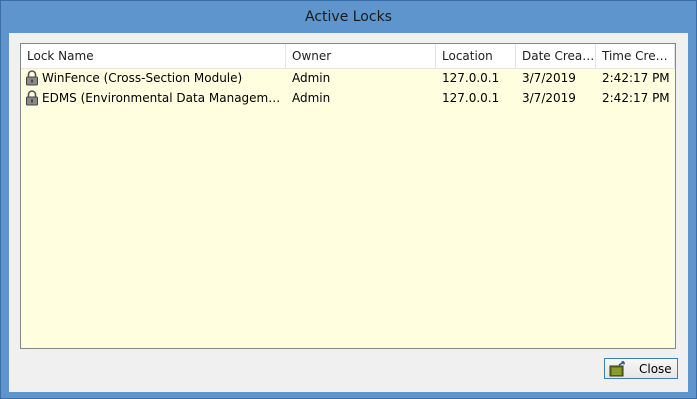 This screenshot has height=399, width=697. Describe the element at coordinates (361, 56) in the screenshot. I see `column-header-owner: Owner` at that location.